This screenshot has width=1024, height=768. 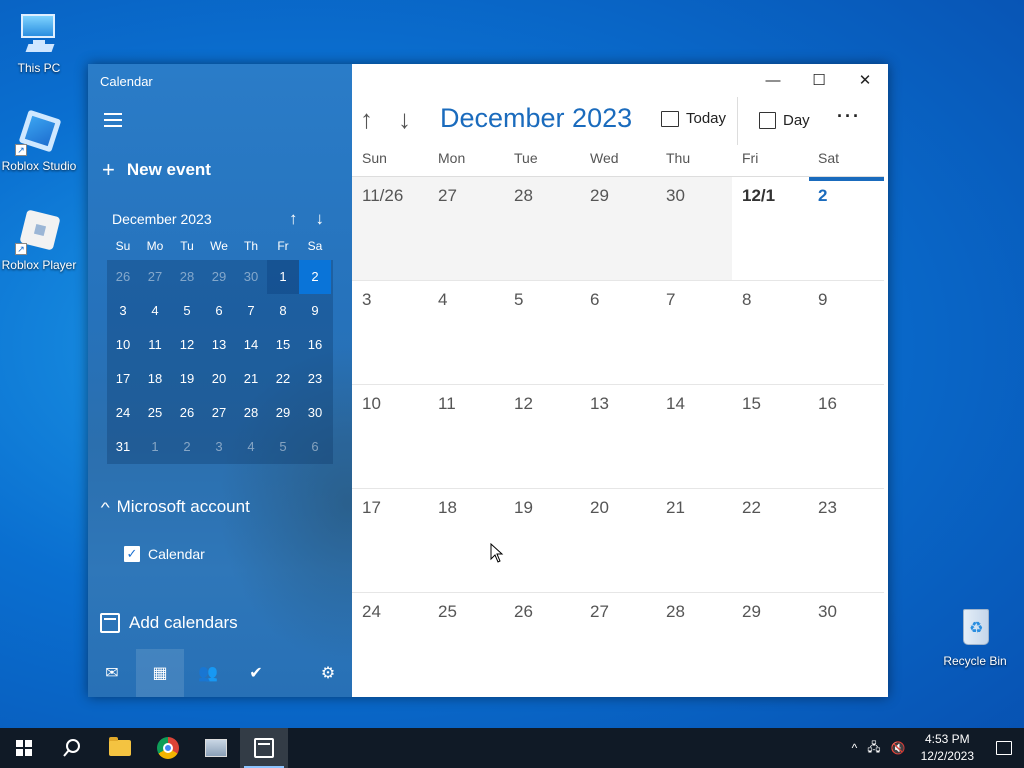 I want to click on day-cell: 22, so click(x=770, y=540).